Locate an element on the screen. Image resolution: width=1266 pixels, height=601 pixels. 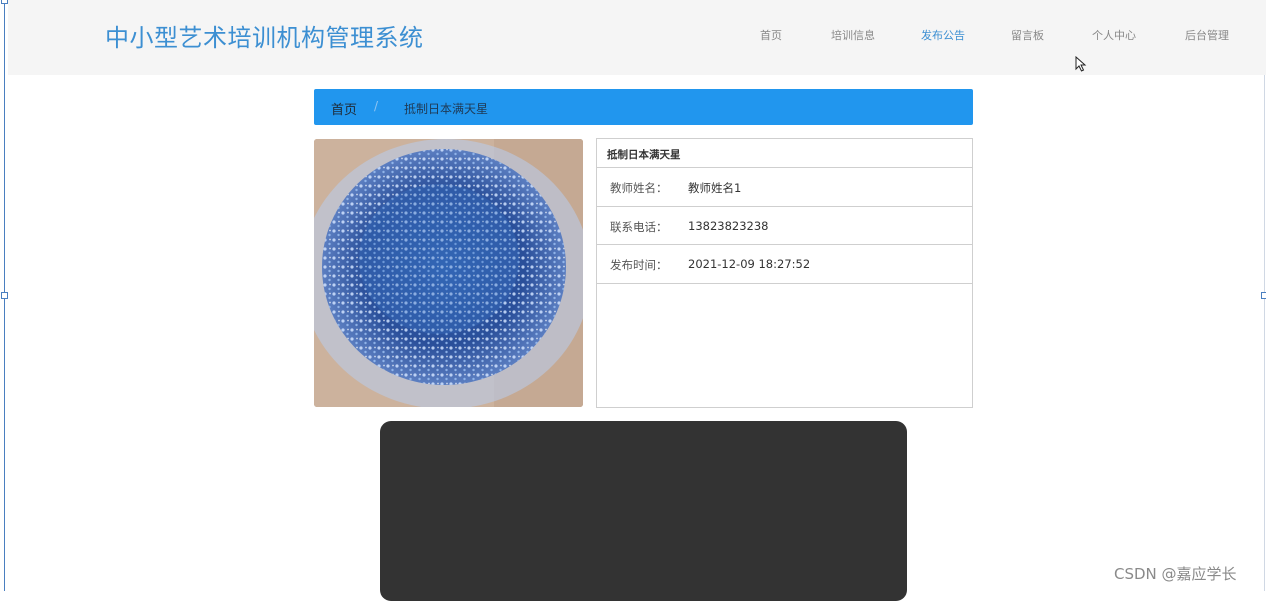
detail-row-publish-time: 发布时间： 2021-12-09 18:27:52 is located at coordinates (784, 264).